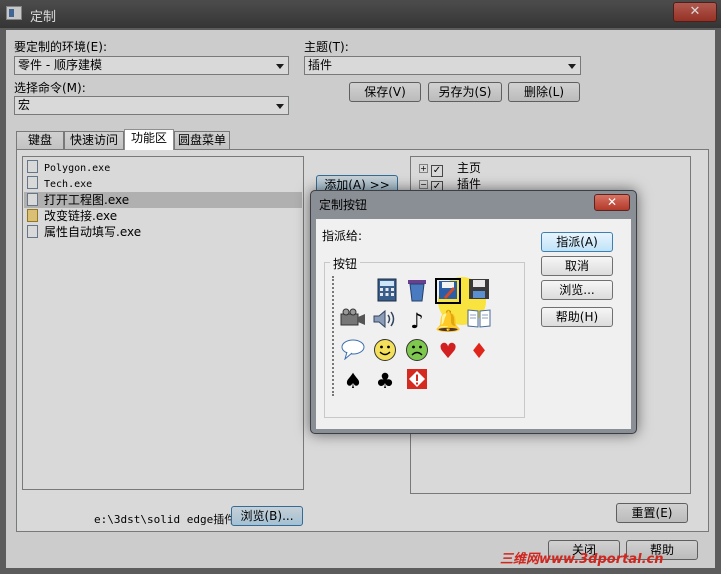  I want to click on speaker-icon, so click(385, 321).